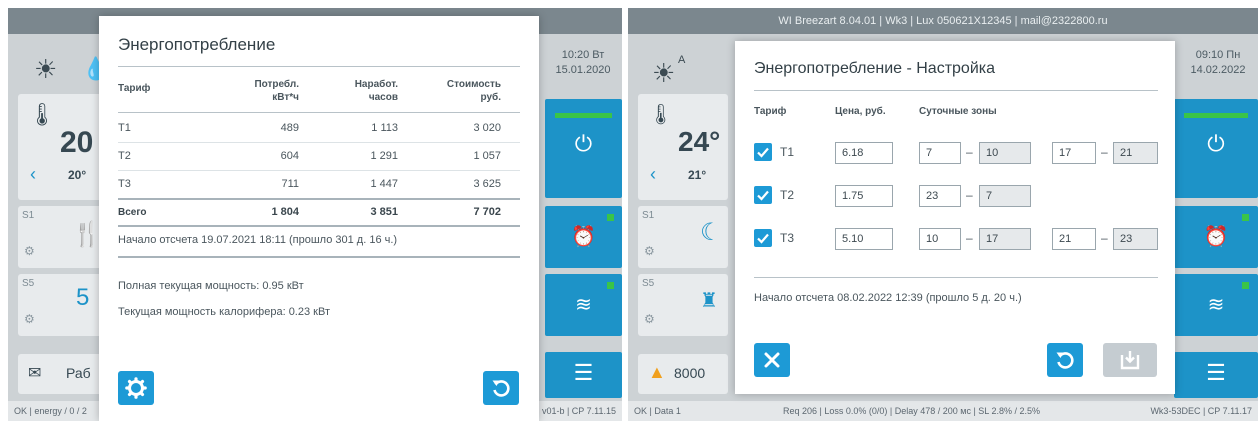 The height and width of the screenshot is (421, 1258). Describe the element at coordinates (136, 388) in the screenshot. I see `settings-button` at that location.